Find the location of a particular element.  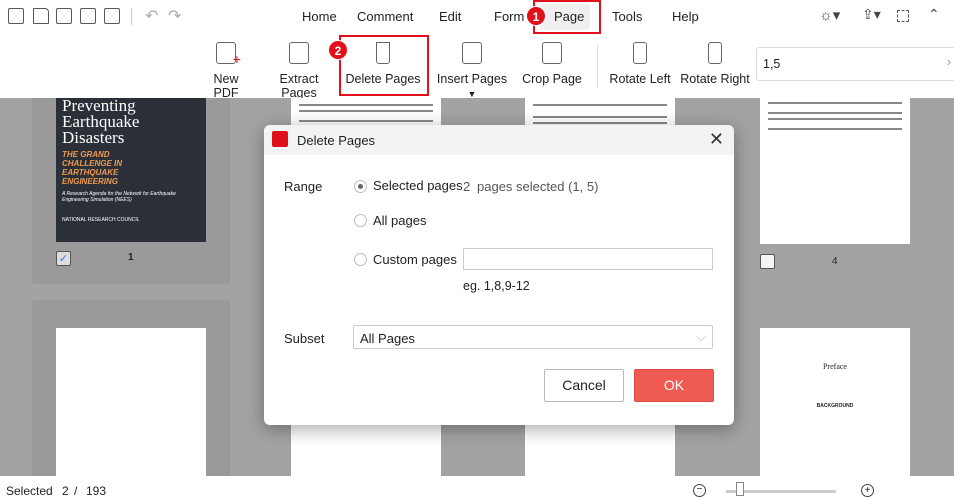

preface-heading: Preface is located at coordinates (835, 366).